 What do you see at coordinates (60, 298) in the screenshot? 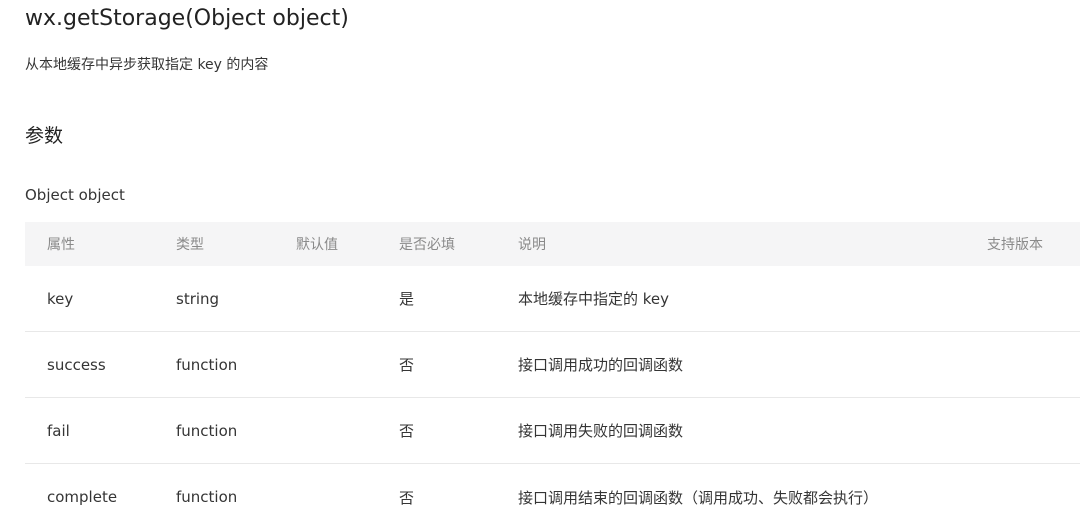
I see `cell-name: key` at bounding box center [60, 298].